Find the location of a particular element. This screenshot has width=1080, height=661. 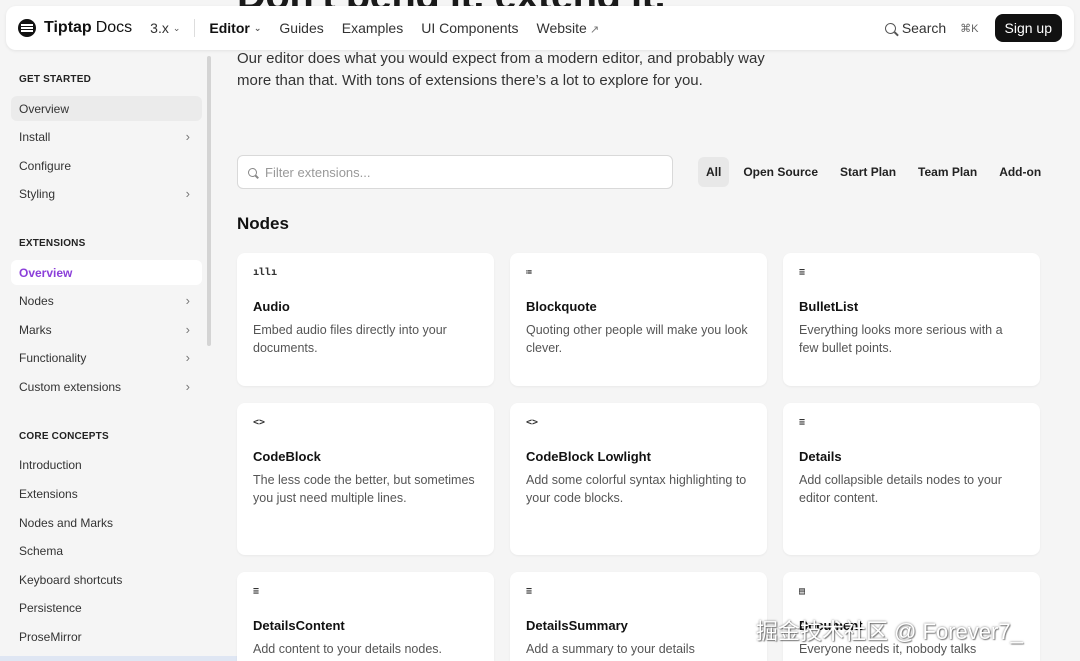

search-button: Search ⌘K is located at coordinates (931, 28).